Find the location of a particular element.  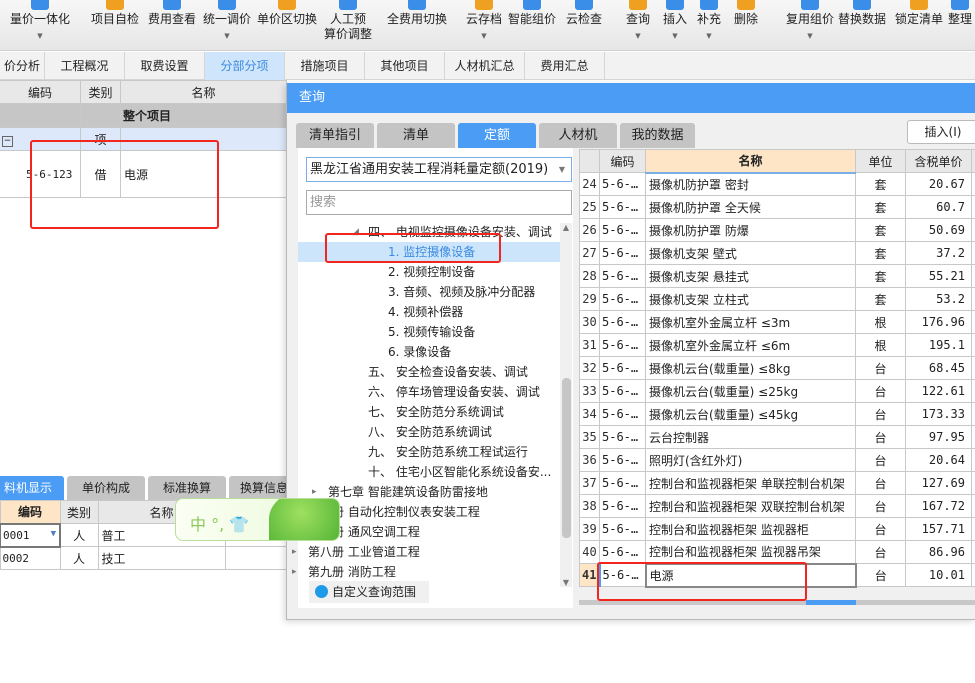

dialog-tab-2: 定额 is located at coordinates (497, 135).